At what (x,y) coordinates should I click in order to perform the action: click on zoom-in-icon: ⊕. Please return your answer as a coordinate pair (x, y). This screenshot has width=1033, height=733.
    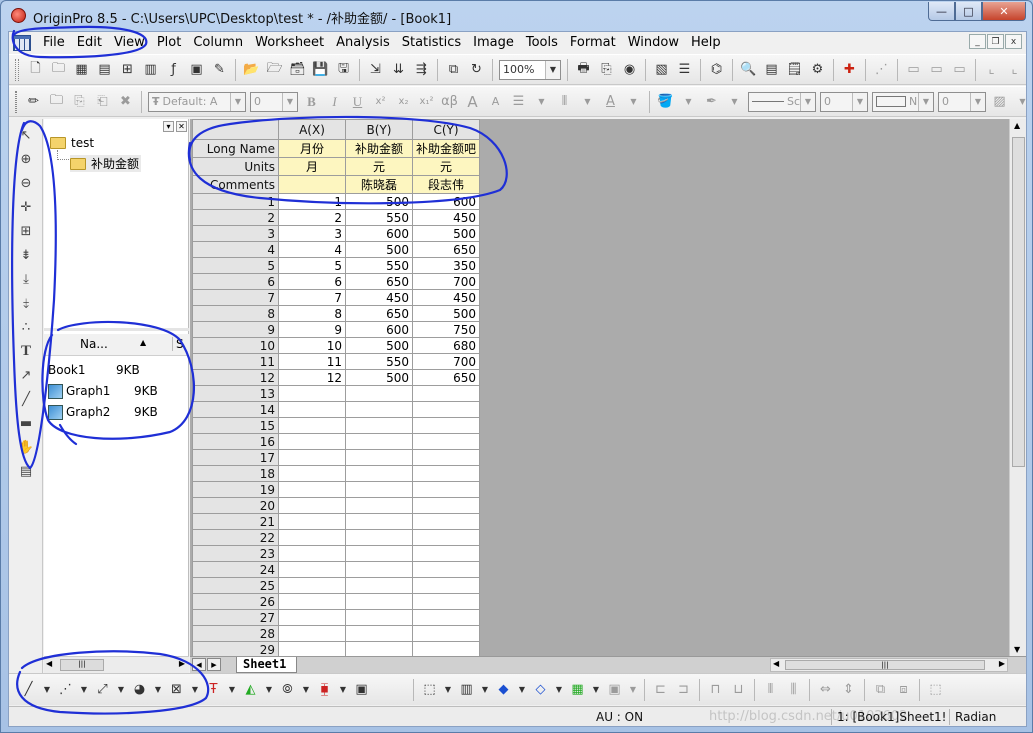
    Looking at the image, I should click on (26, 159).